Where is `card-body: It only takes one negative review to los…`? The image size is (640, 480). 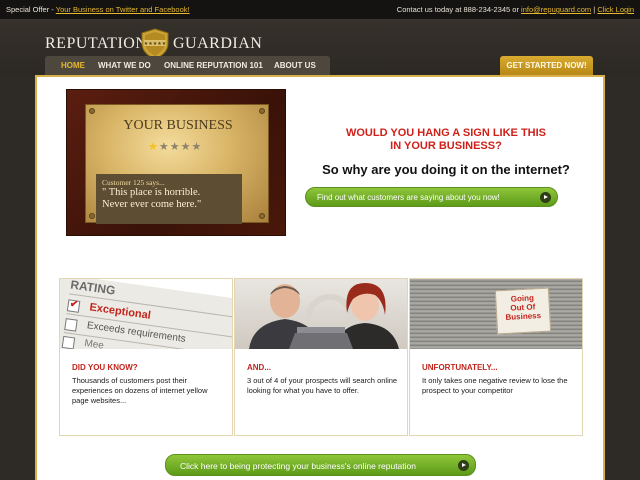
card-body: It only takes one negative review to los… is located at coordinates (495, 385).